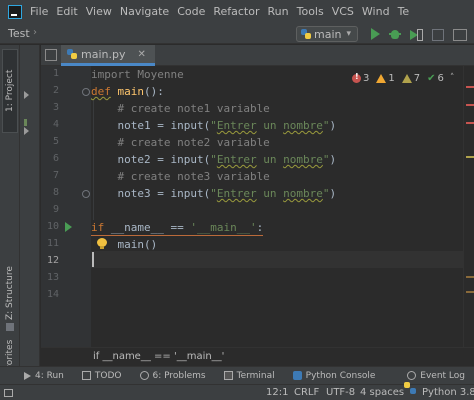 Image resolution: width=474 pixels, height=400 pixels. I want to click on menu-tools: Tools, so click(310, 12).